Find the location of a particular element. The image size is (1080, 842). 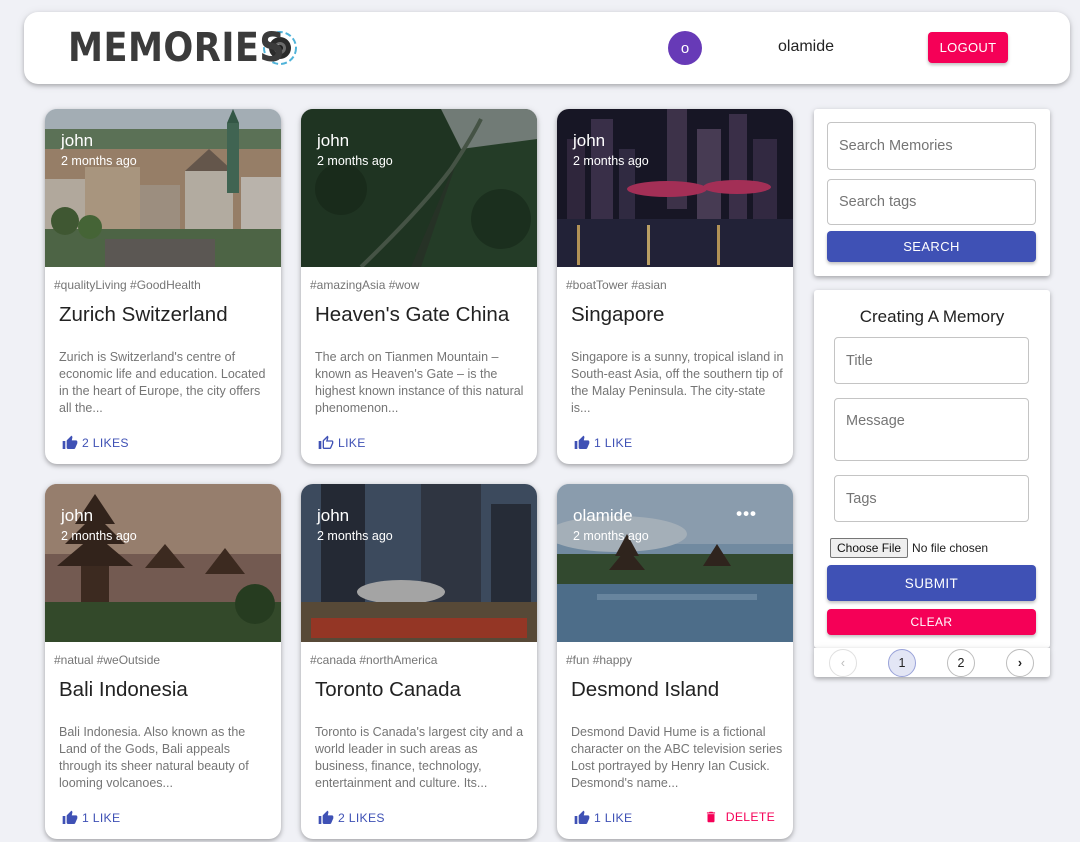

post-tags: #qualityLiving #GoodHealth is located at coordinates (127, 285).